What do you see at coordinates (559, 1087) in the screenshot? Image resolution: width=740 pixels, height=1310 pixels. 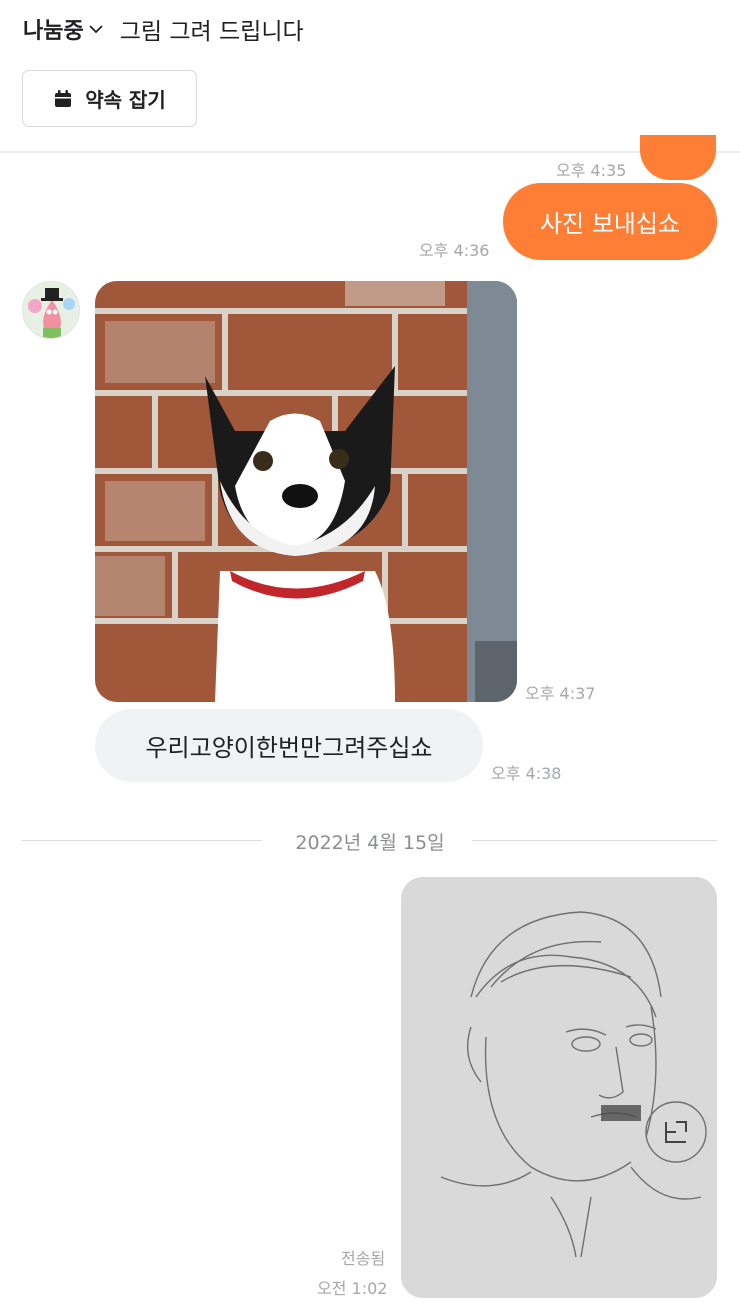 I see `sent-photo` at bounding box center [559, 1087].